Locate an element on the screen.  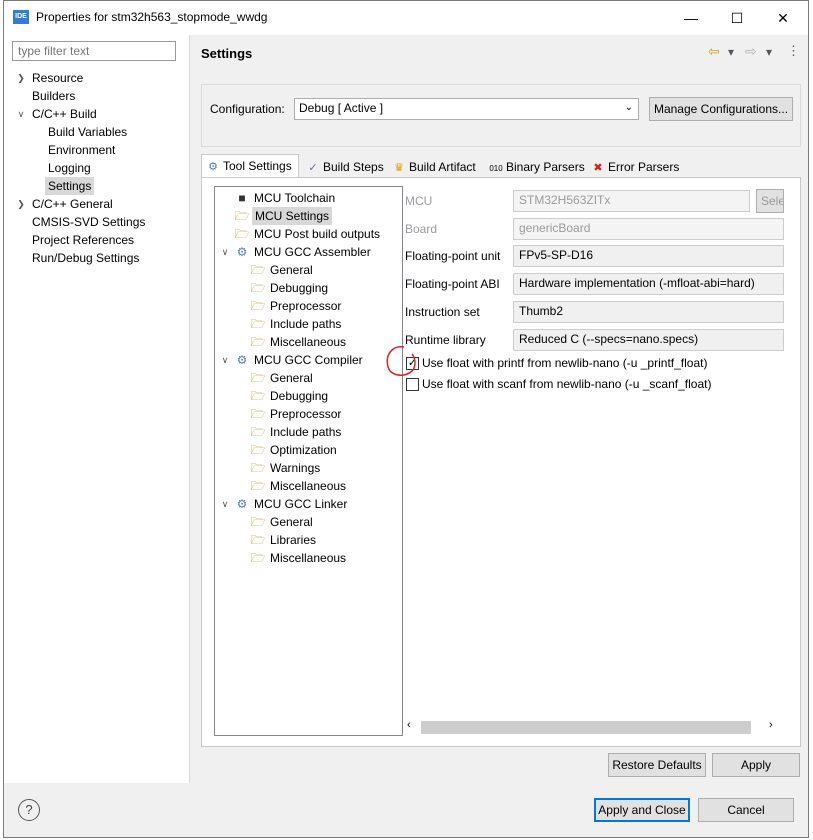
back-arrow-icon: ⇦ is located at coordinates (714, 51).